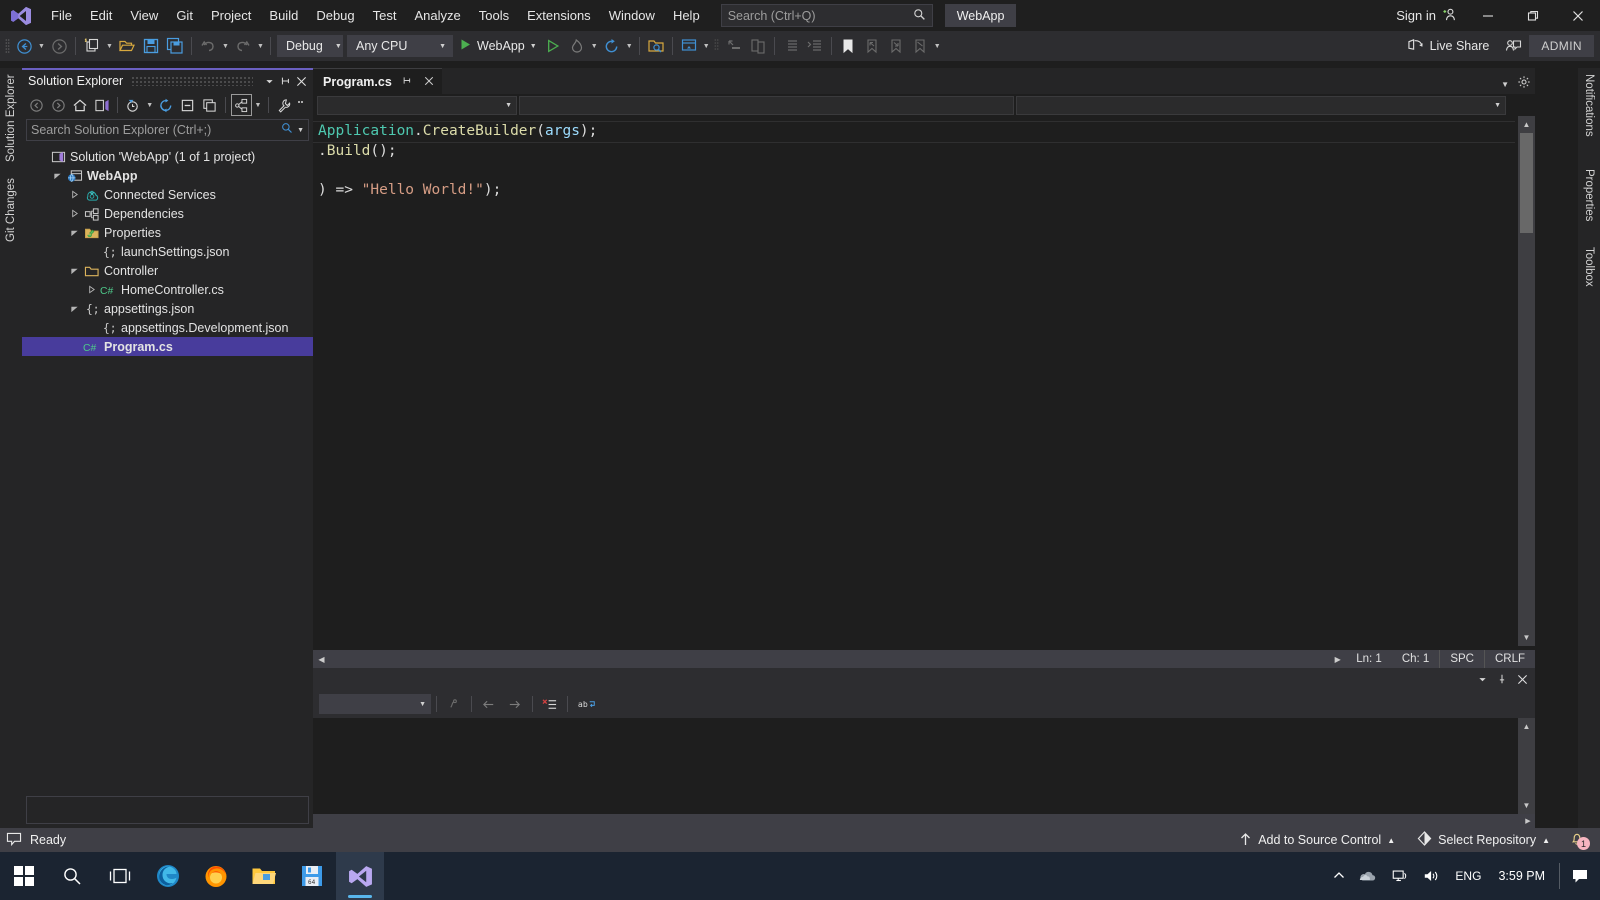 The height and width of the screenshot is (900, 1600). Describe the element at coordinates (407, 82) in the screenshot. I see `pin-icon` at that location.